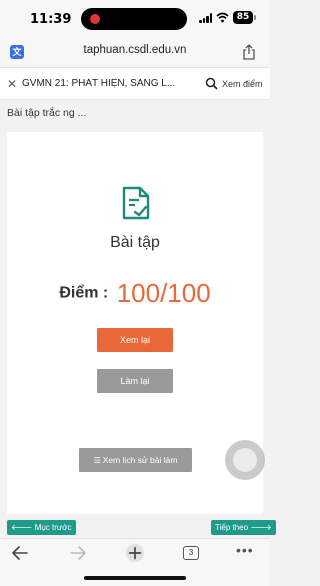 This screenshot has height=586, width=320. I want to click on score-row: Điểm : 100/100, so click(135, 293).